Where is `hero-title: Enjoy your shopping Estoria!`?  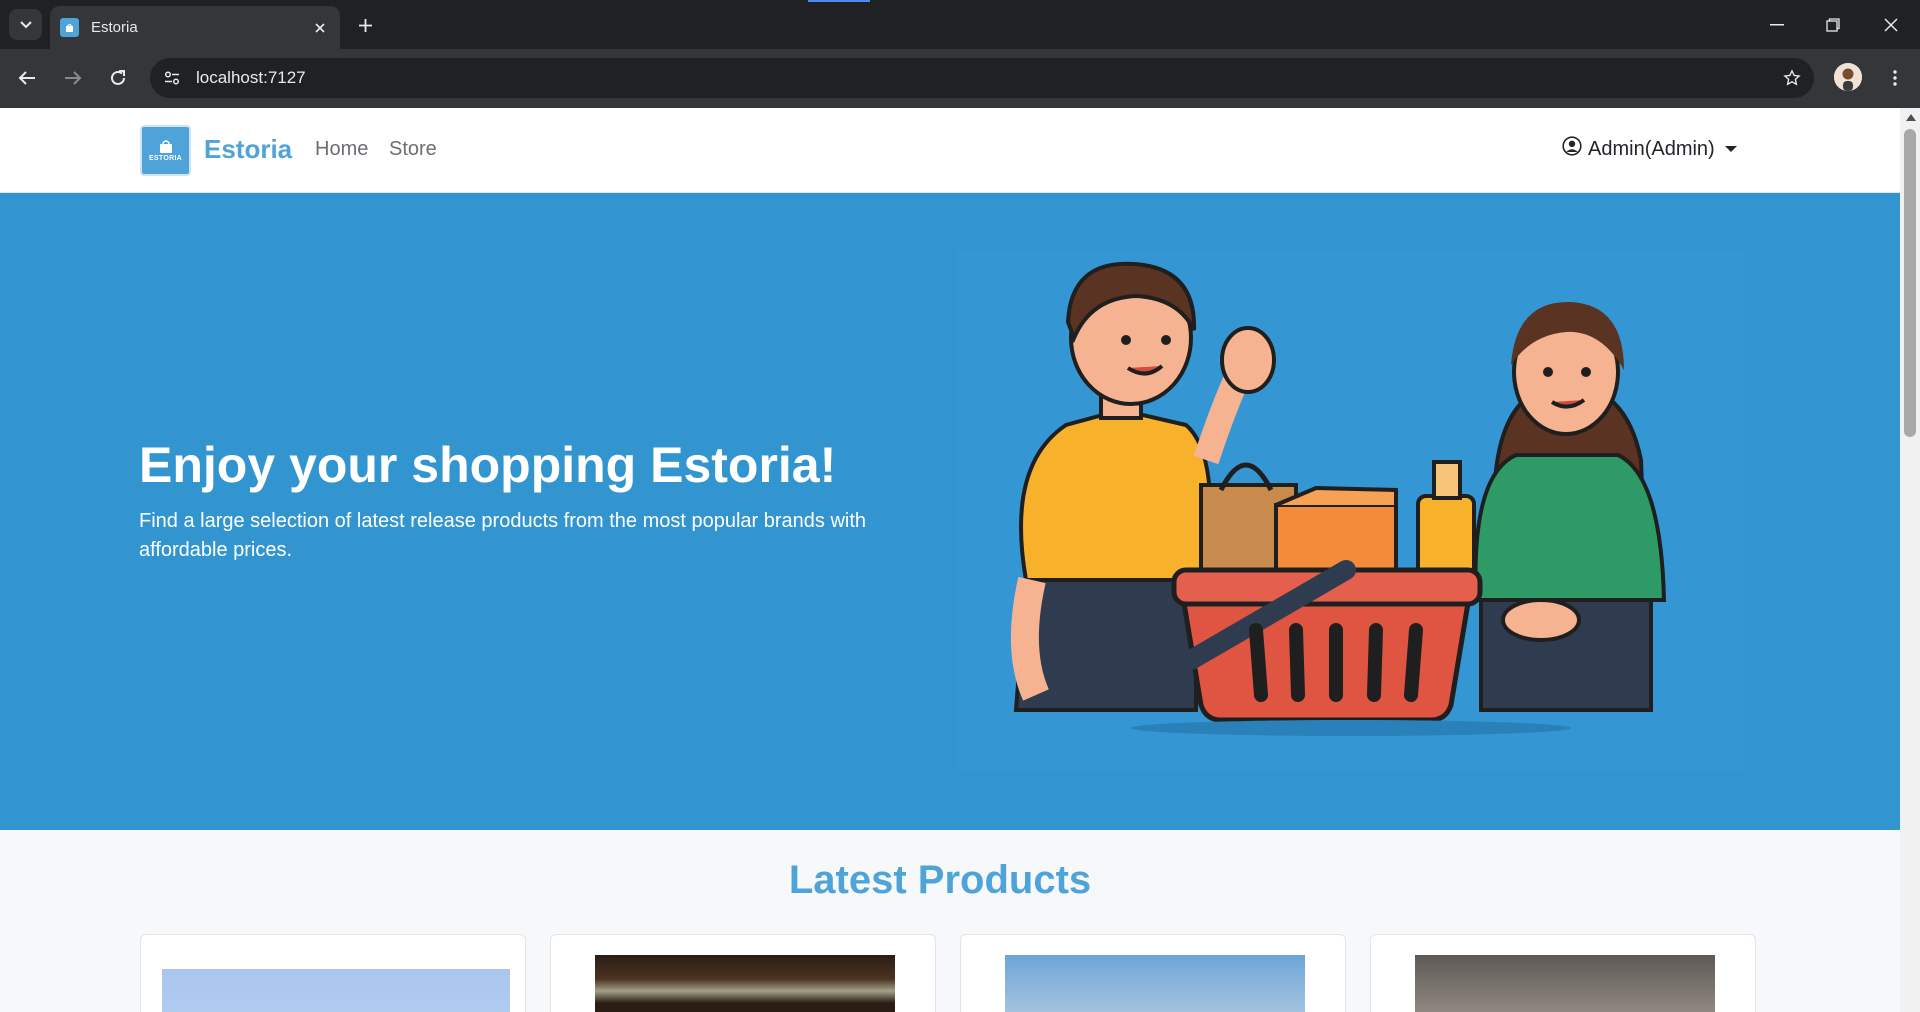 hero-title: Enjoy your shopping Estoria! is located at coordinates (488, 465).